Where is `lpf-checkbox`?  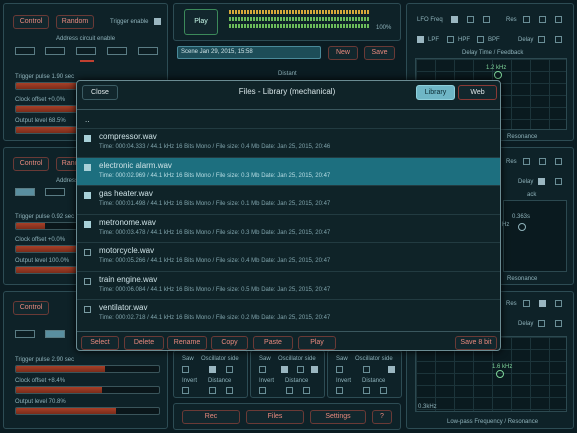
lpf-checkbox is located at coordinates (420, 39).